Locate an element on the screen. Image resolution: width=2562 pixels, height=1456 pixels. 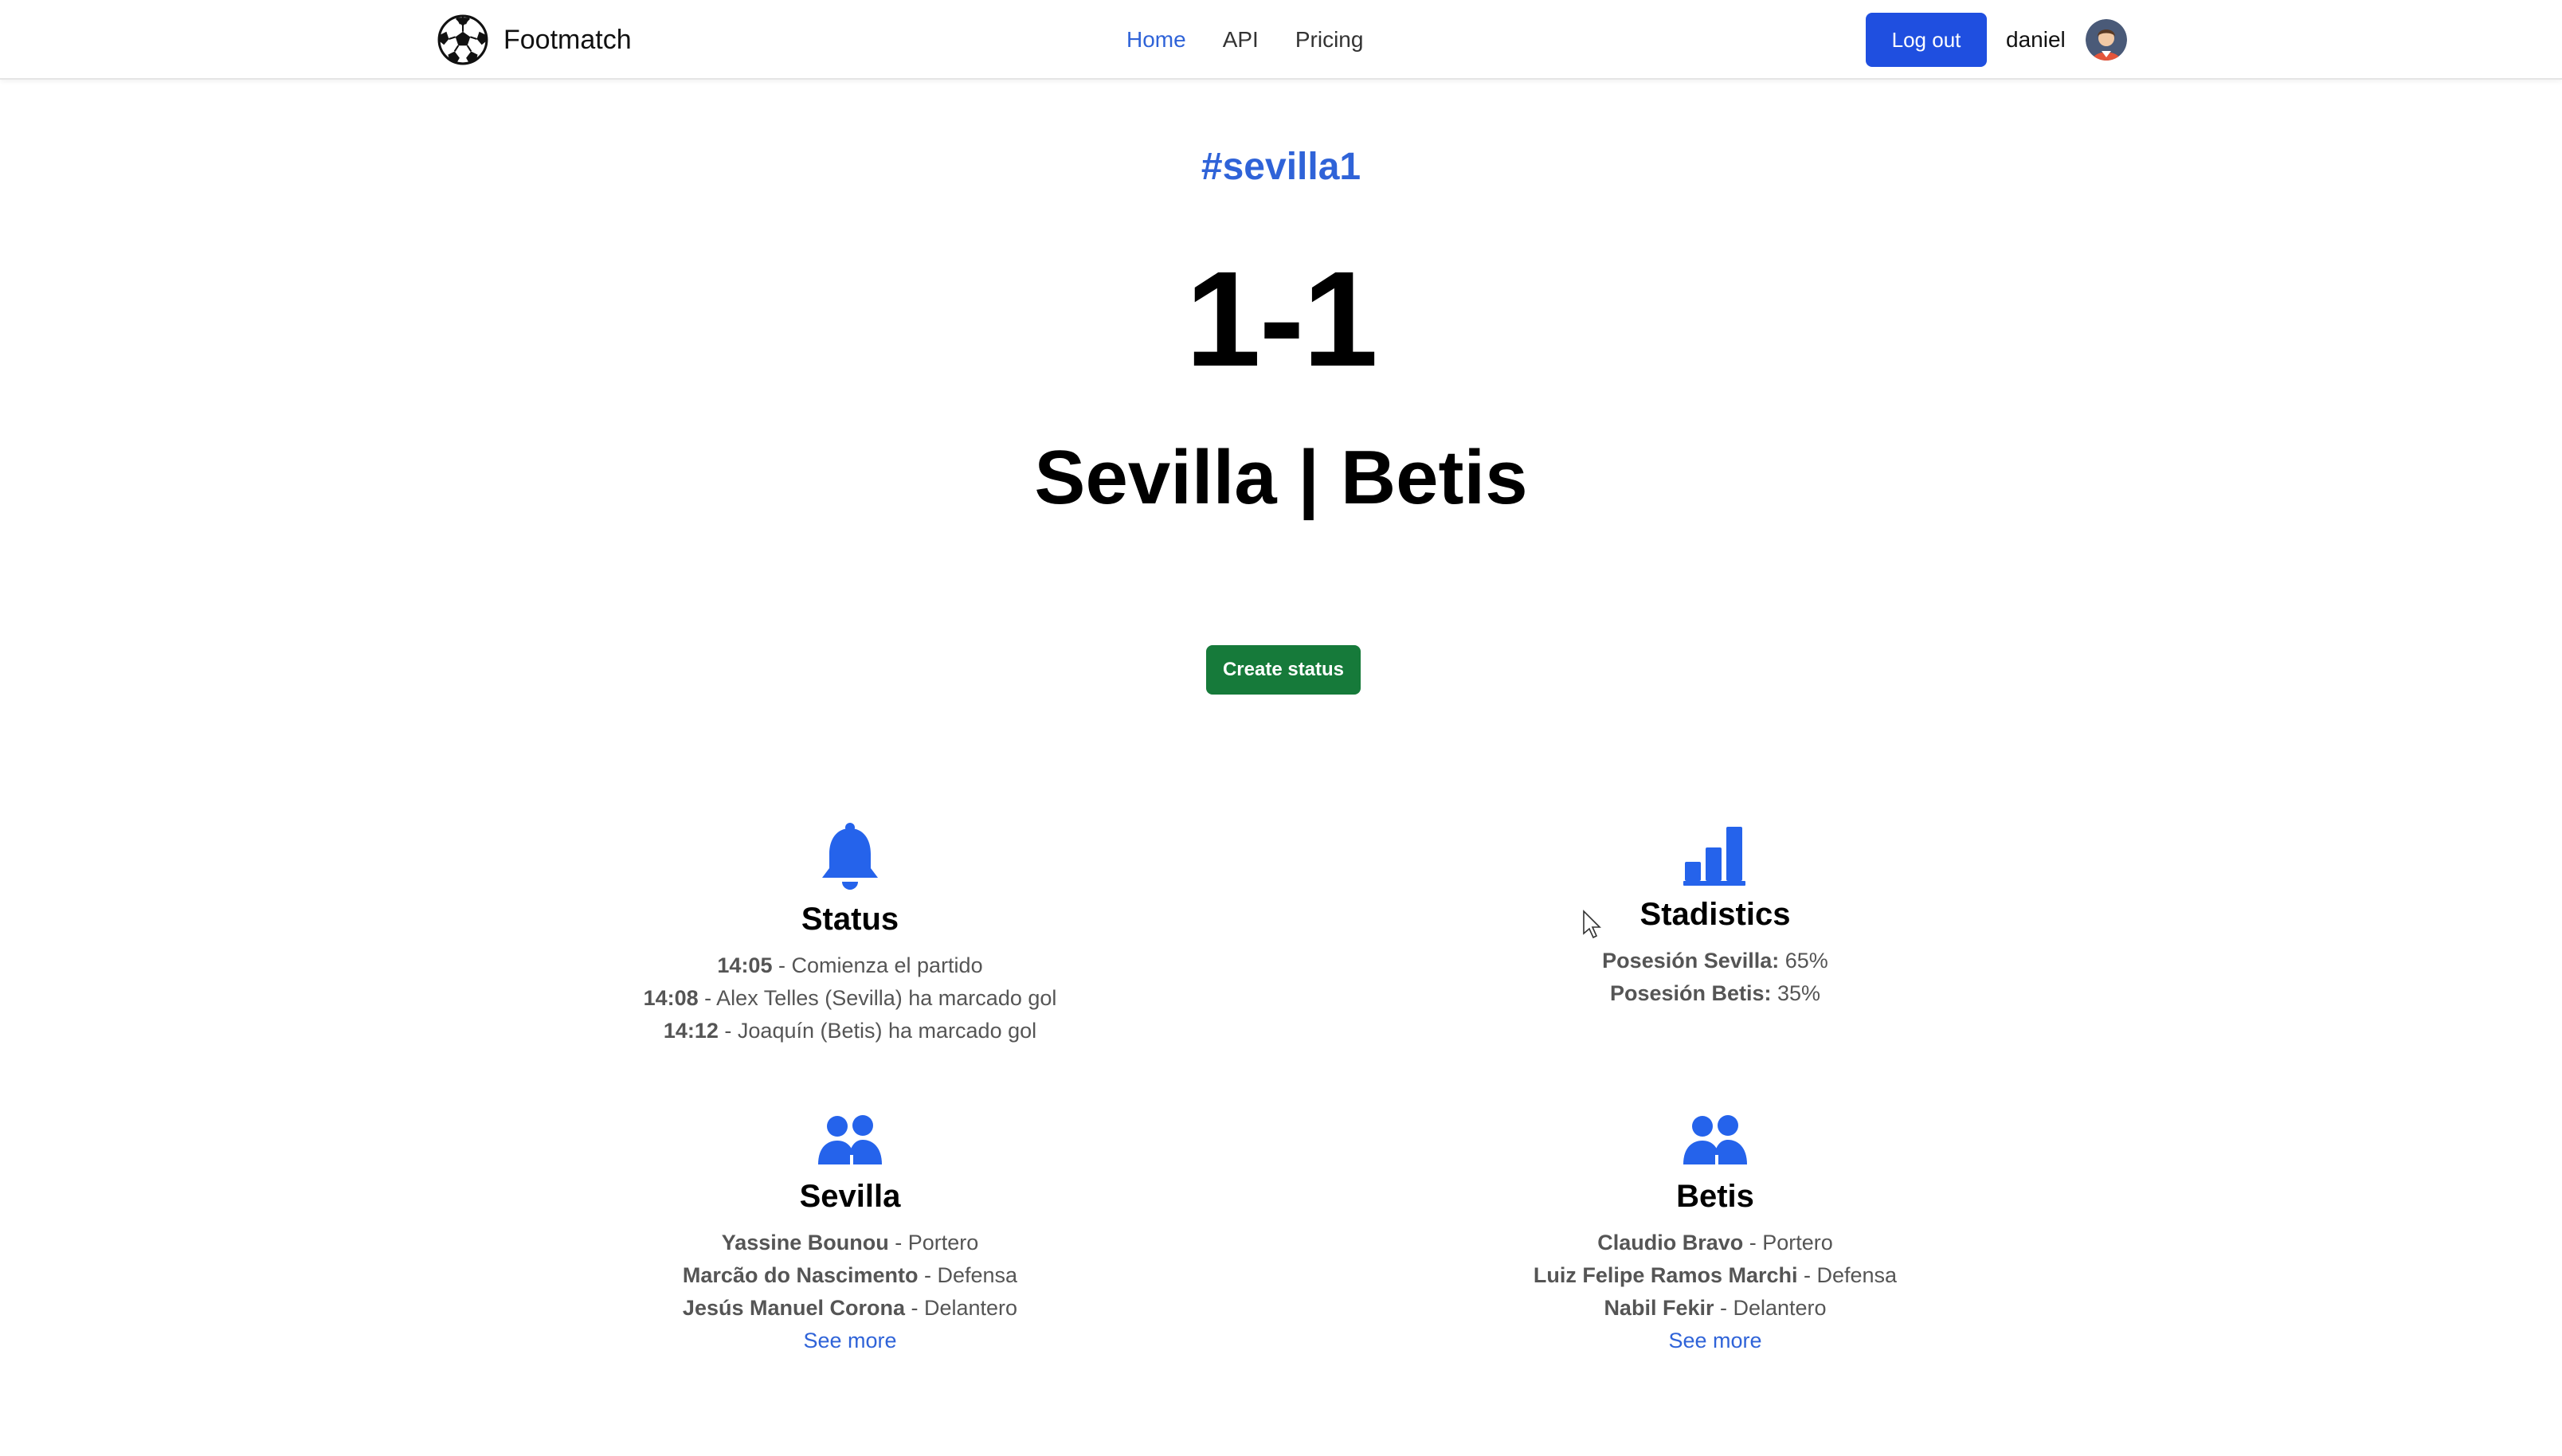
player-item: Luiz Felipe Ramos Marchi - Defensa is located at coordinates (1716, 1275).